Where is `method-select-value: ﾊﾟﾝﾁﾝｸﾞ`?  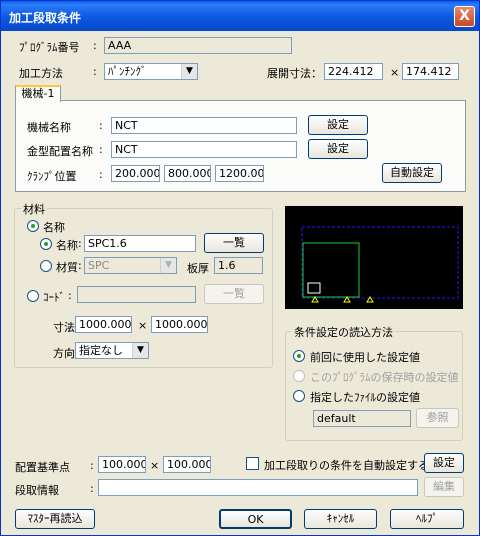 method-select-value: ﾊﾟﾝﾁﾝｸﾞ is located at coordinates (127, 71).